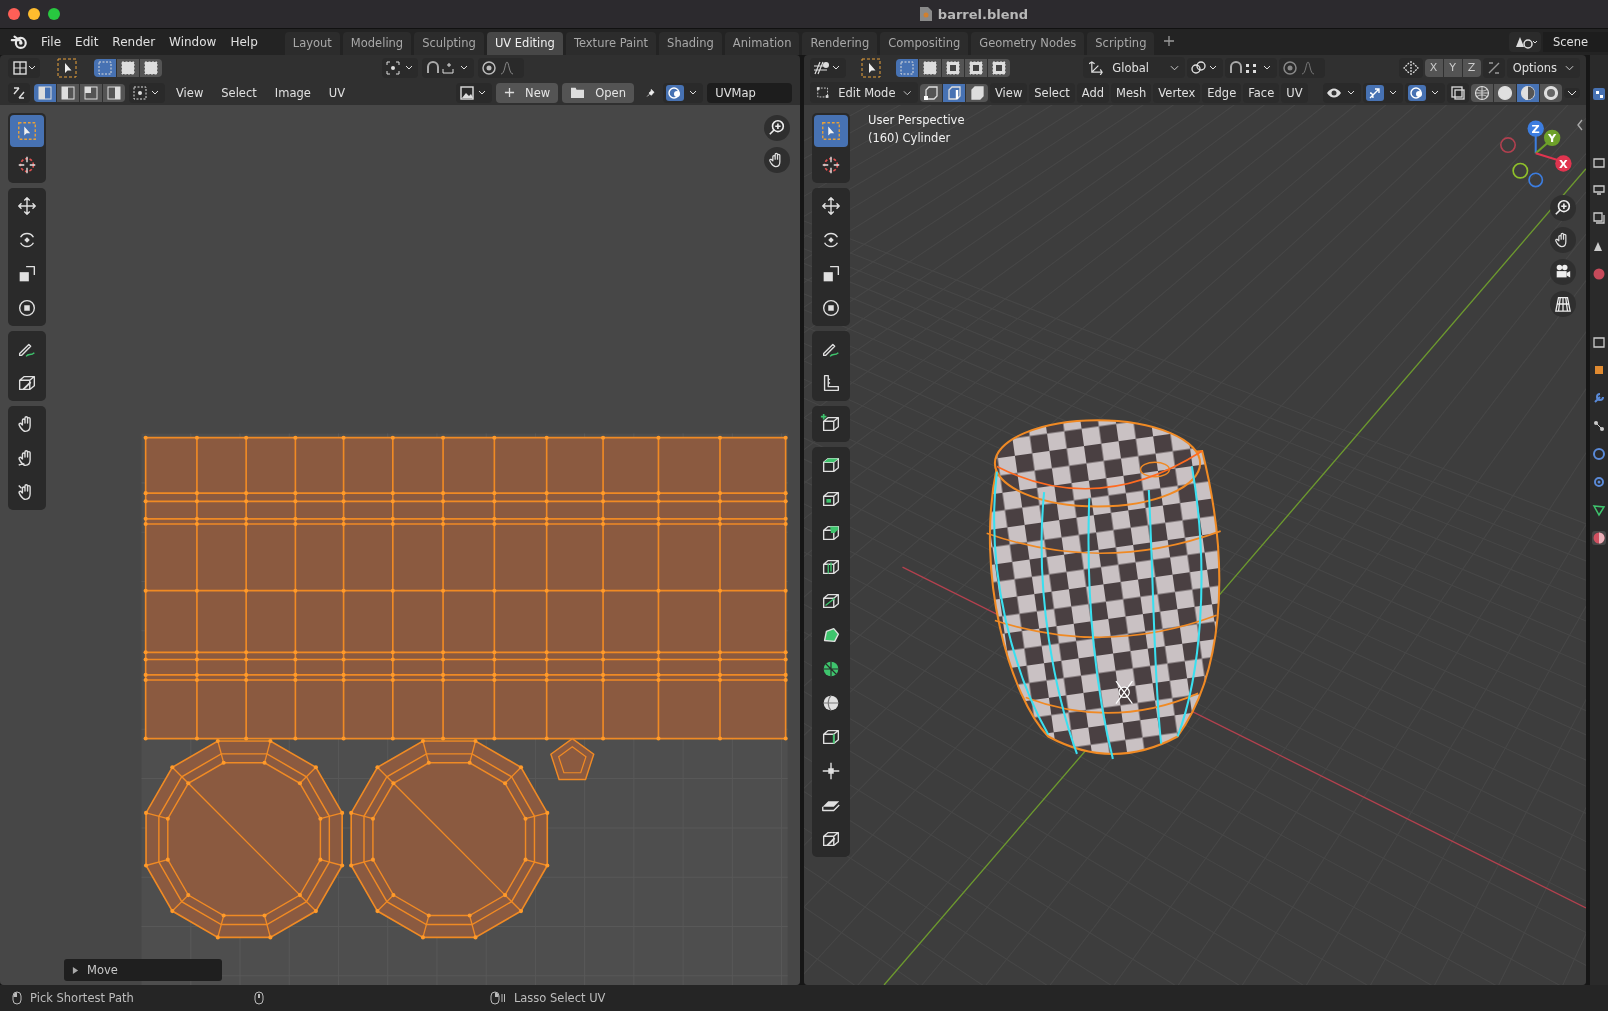 The width and height of the screenshot is (1608, 1011). Describe the element at coordinates (312, 43) in the screenshot. I see `workspace-tab: Layout` at that location.